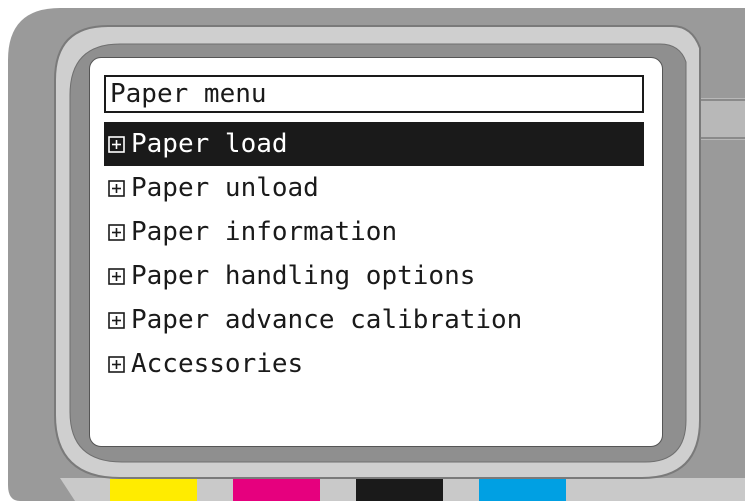  I want to click on magenta-ink-swatch, so click(276, 490).